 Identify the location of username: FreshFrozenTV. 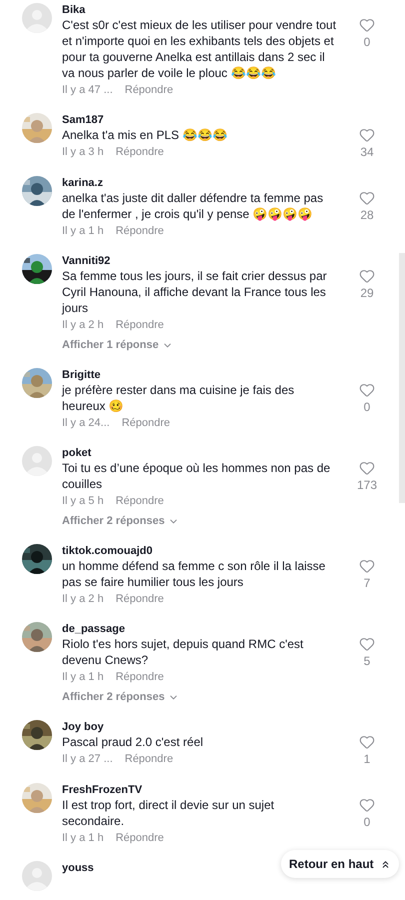
(102, 790).